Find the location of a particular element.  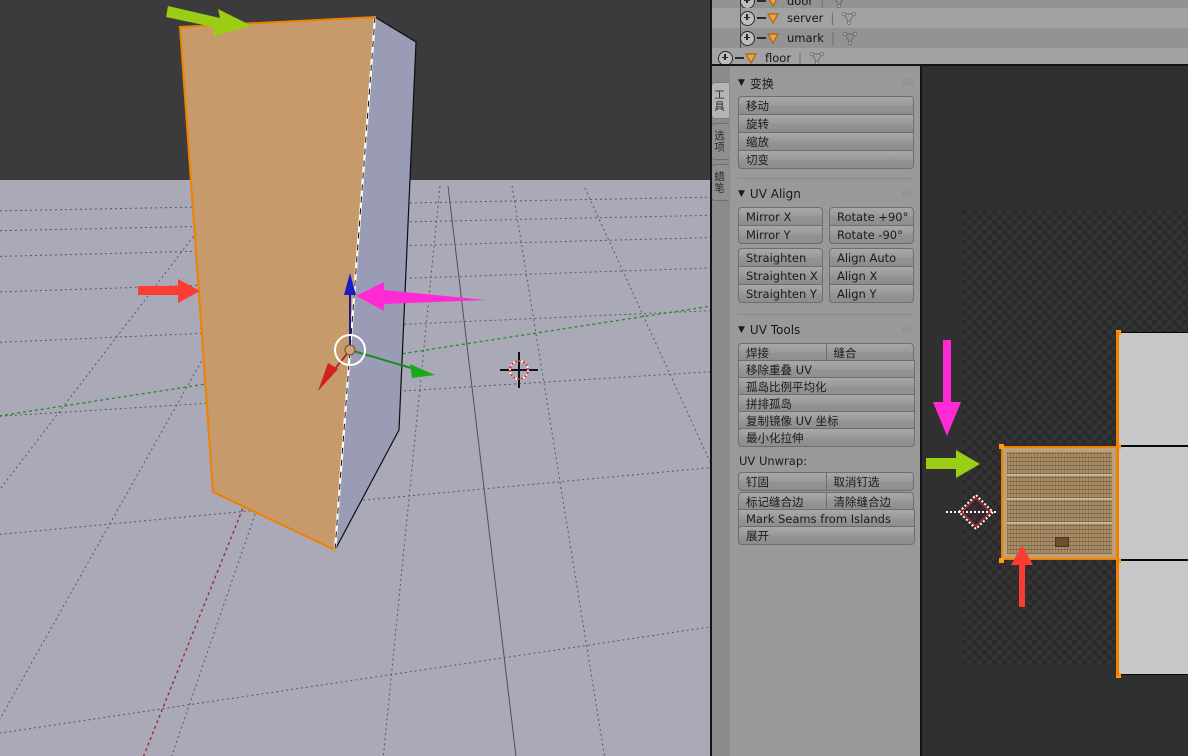

outliner-row-umark: umark | is located at coordinates (949, 38).